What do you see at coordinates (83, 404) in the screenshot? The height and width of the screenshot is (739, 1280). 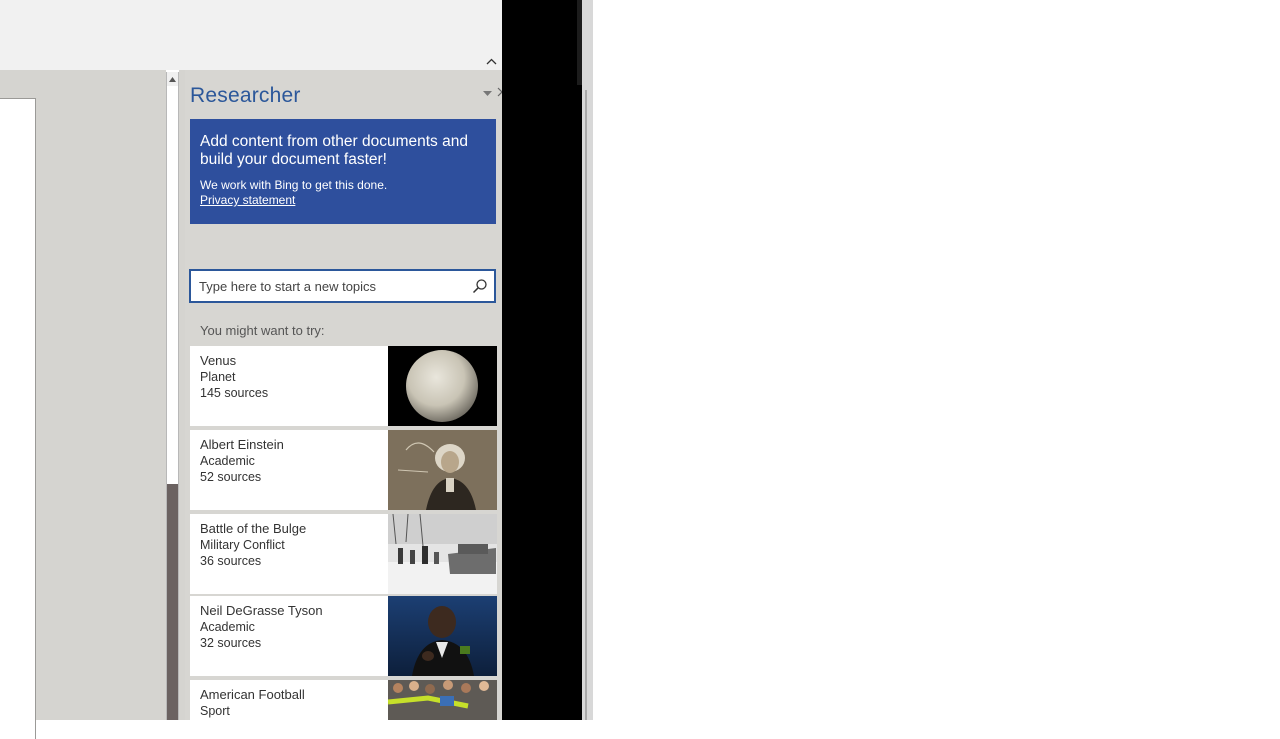 I see `document-canvas` at bounding box center [83, 404].